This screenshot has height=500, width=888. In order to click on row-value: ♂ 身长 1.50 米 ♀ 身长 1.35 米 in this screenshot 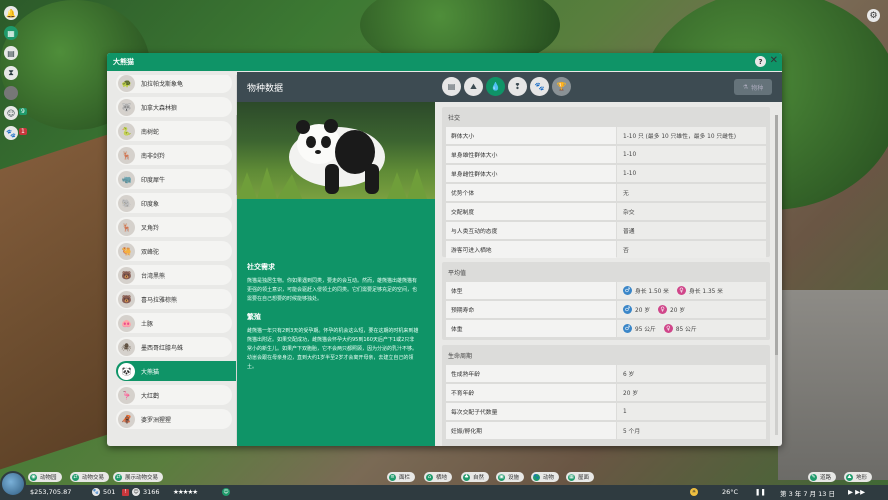, I will do `click(691, 290)`.